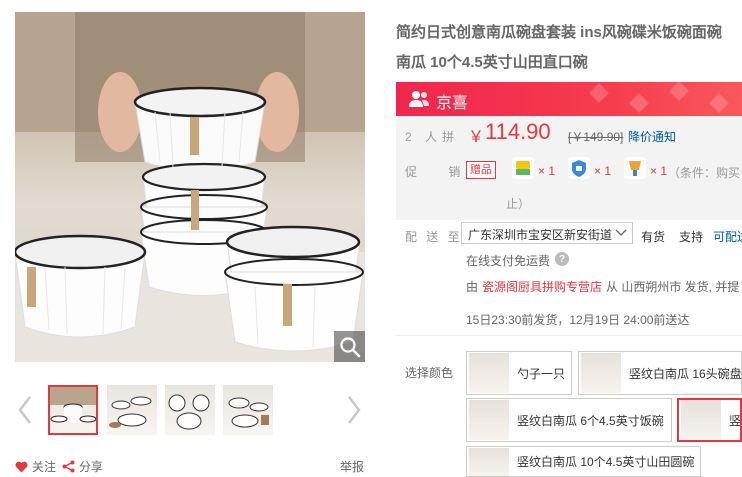  I want to click on gift-brush-icon, so click(635, 168).